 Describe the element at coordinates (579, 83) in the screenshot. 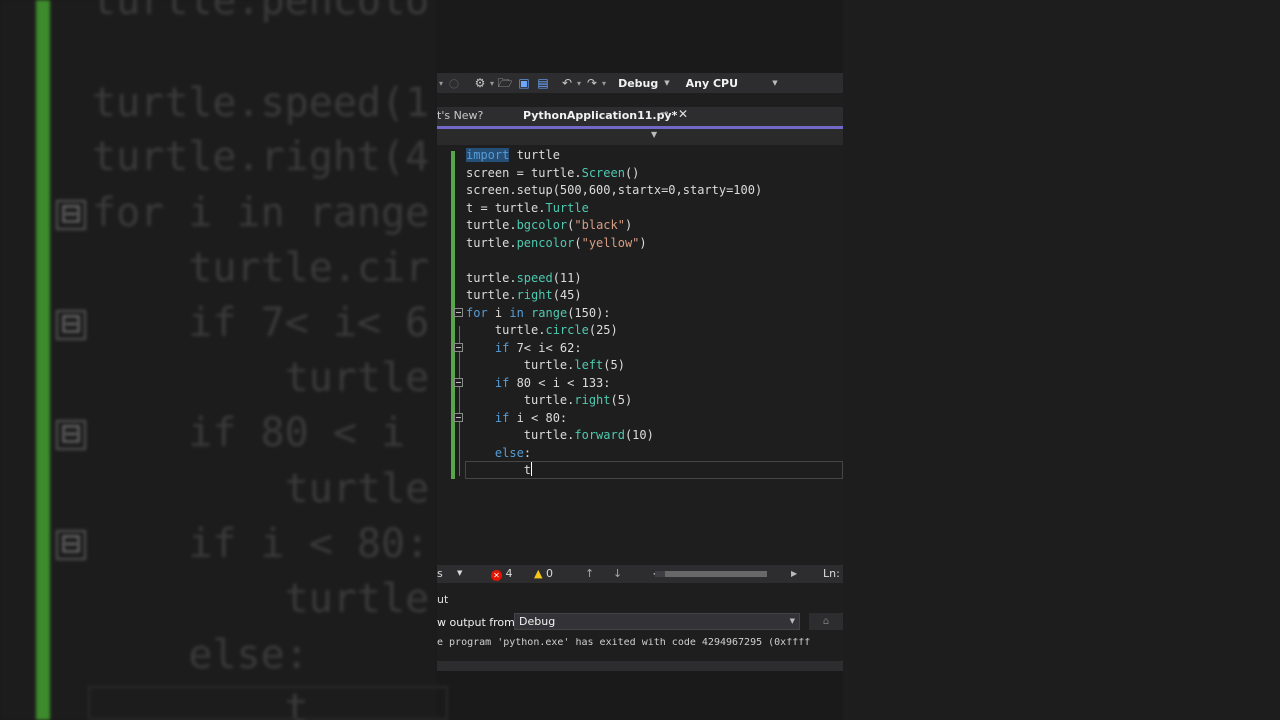

I see `undo-dropdown-icon: ▾` at that location.